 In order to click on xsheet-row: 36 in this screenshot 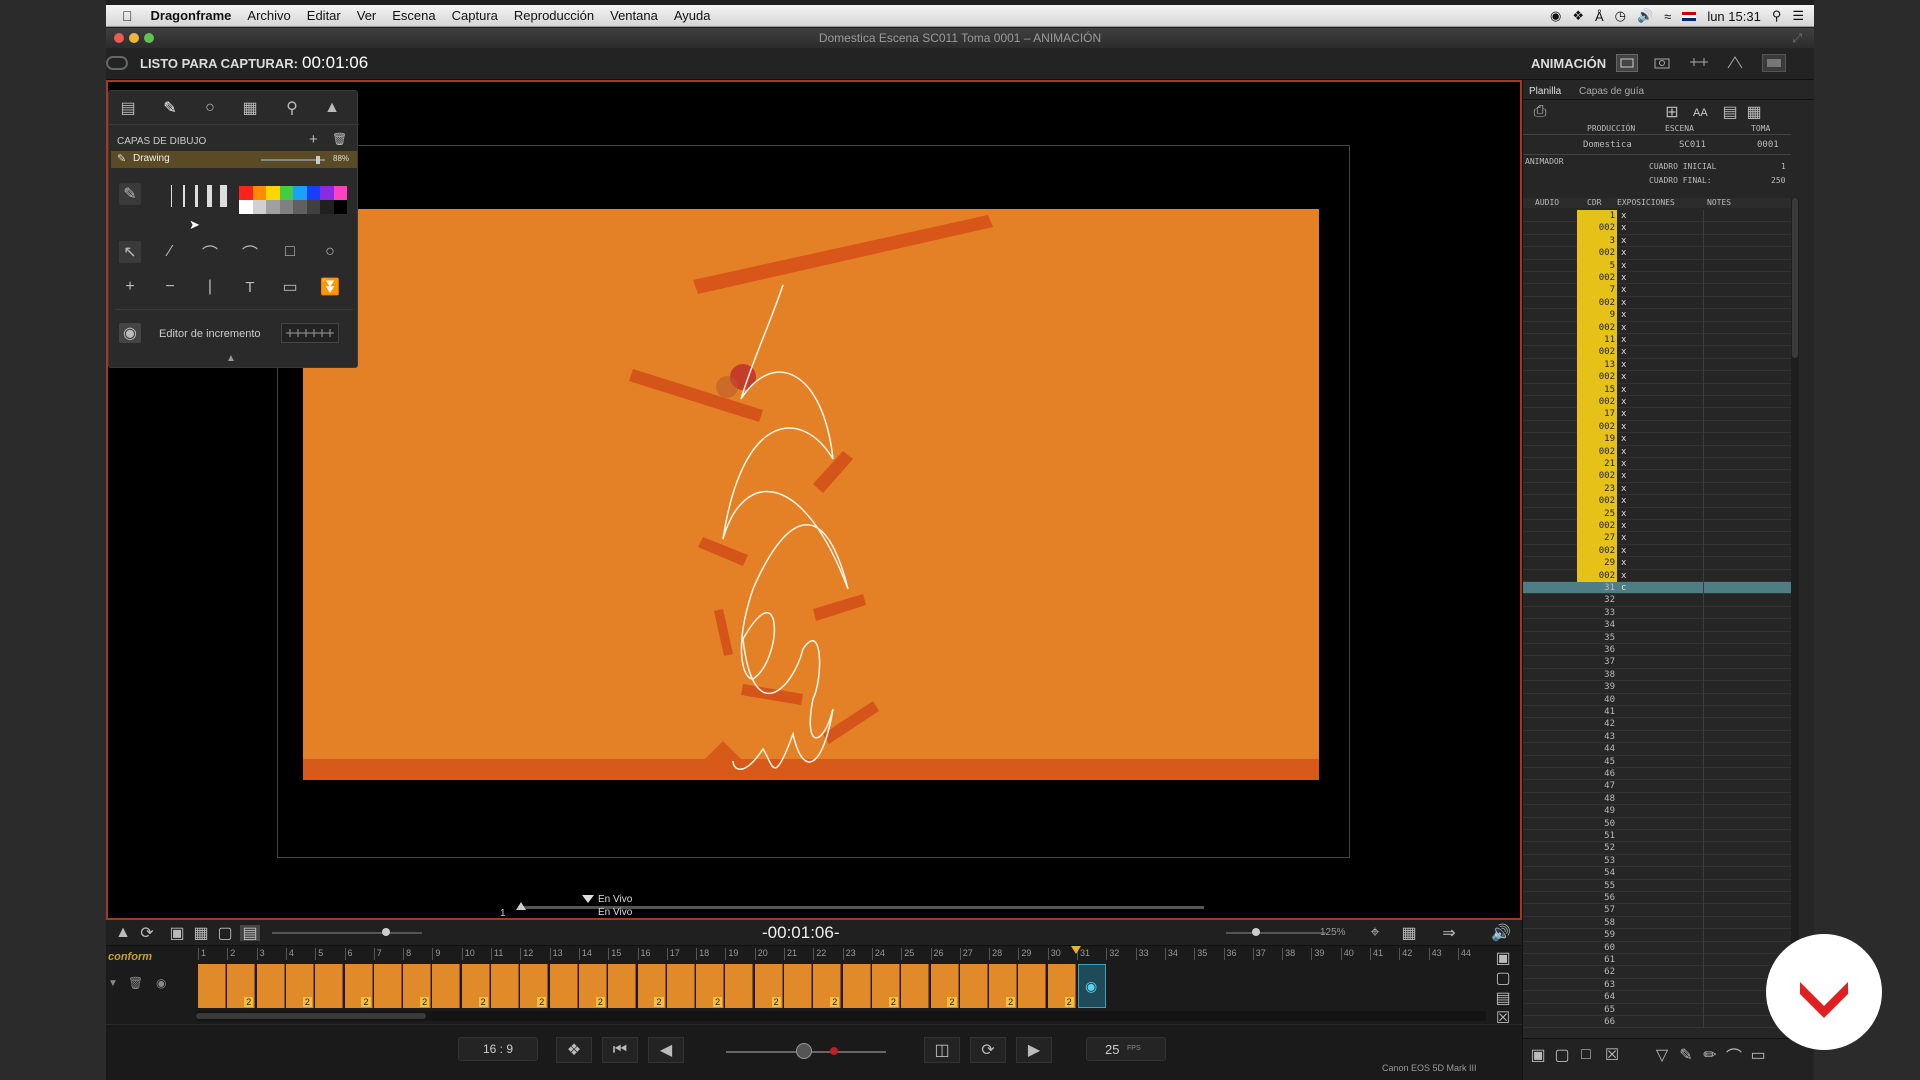, I will do `click(1657, 650)`.